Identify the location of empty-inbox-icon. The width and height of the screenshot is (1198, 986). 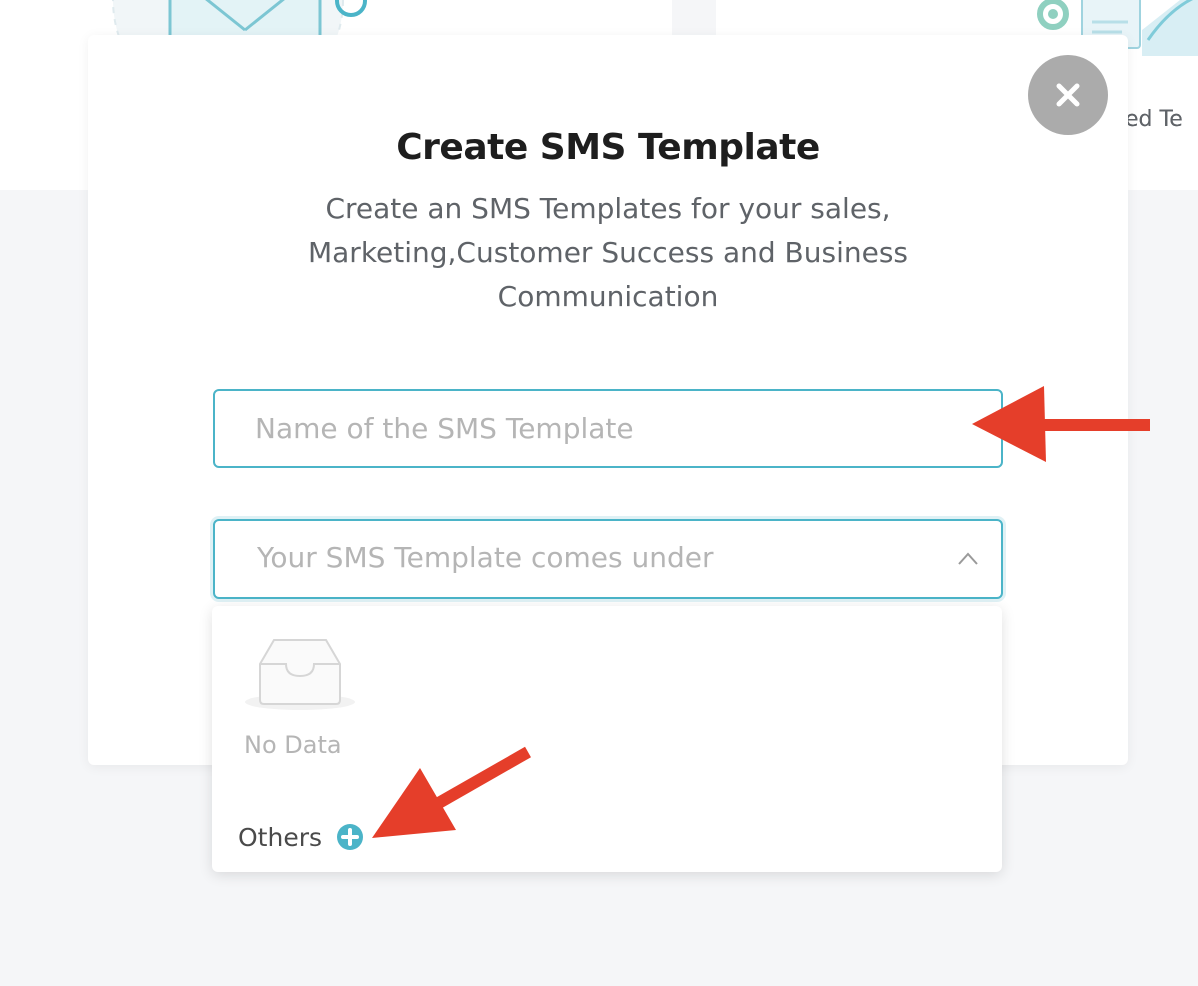
(300, 674).